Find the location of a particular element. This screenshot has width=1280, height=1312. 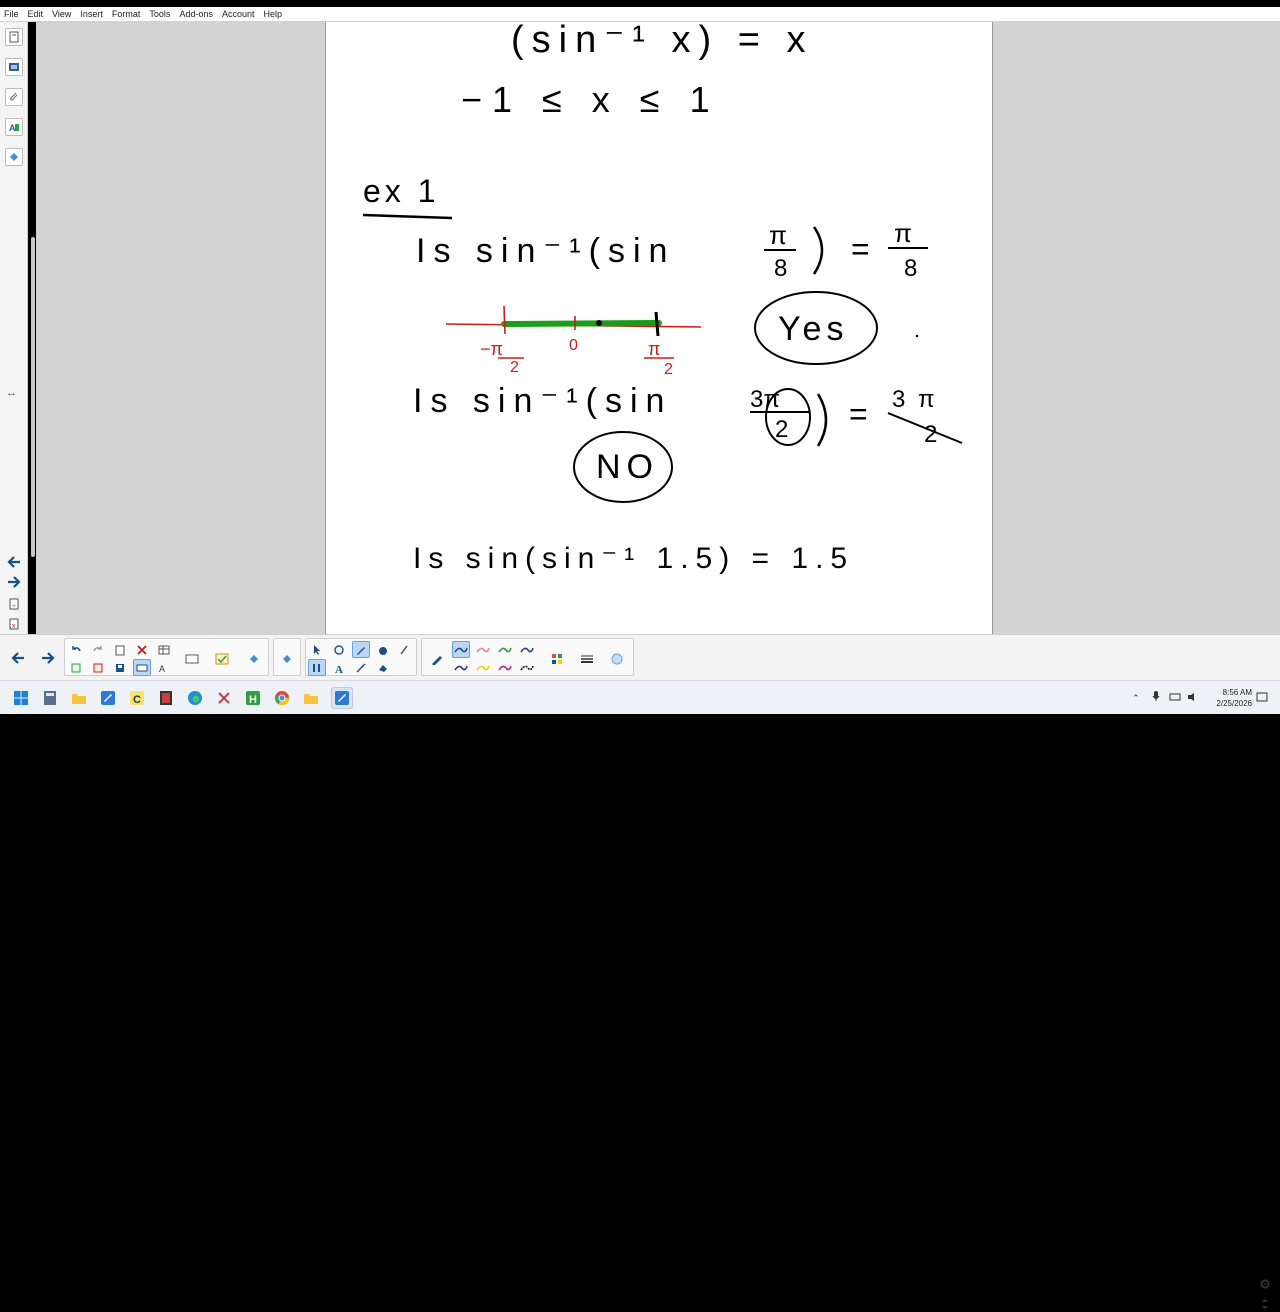

number-line-highlight is located at coordinates (581, 323).